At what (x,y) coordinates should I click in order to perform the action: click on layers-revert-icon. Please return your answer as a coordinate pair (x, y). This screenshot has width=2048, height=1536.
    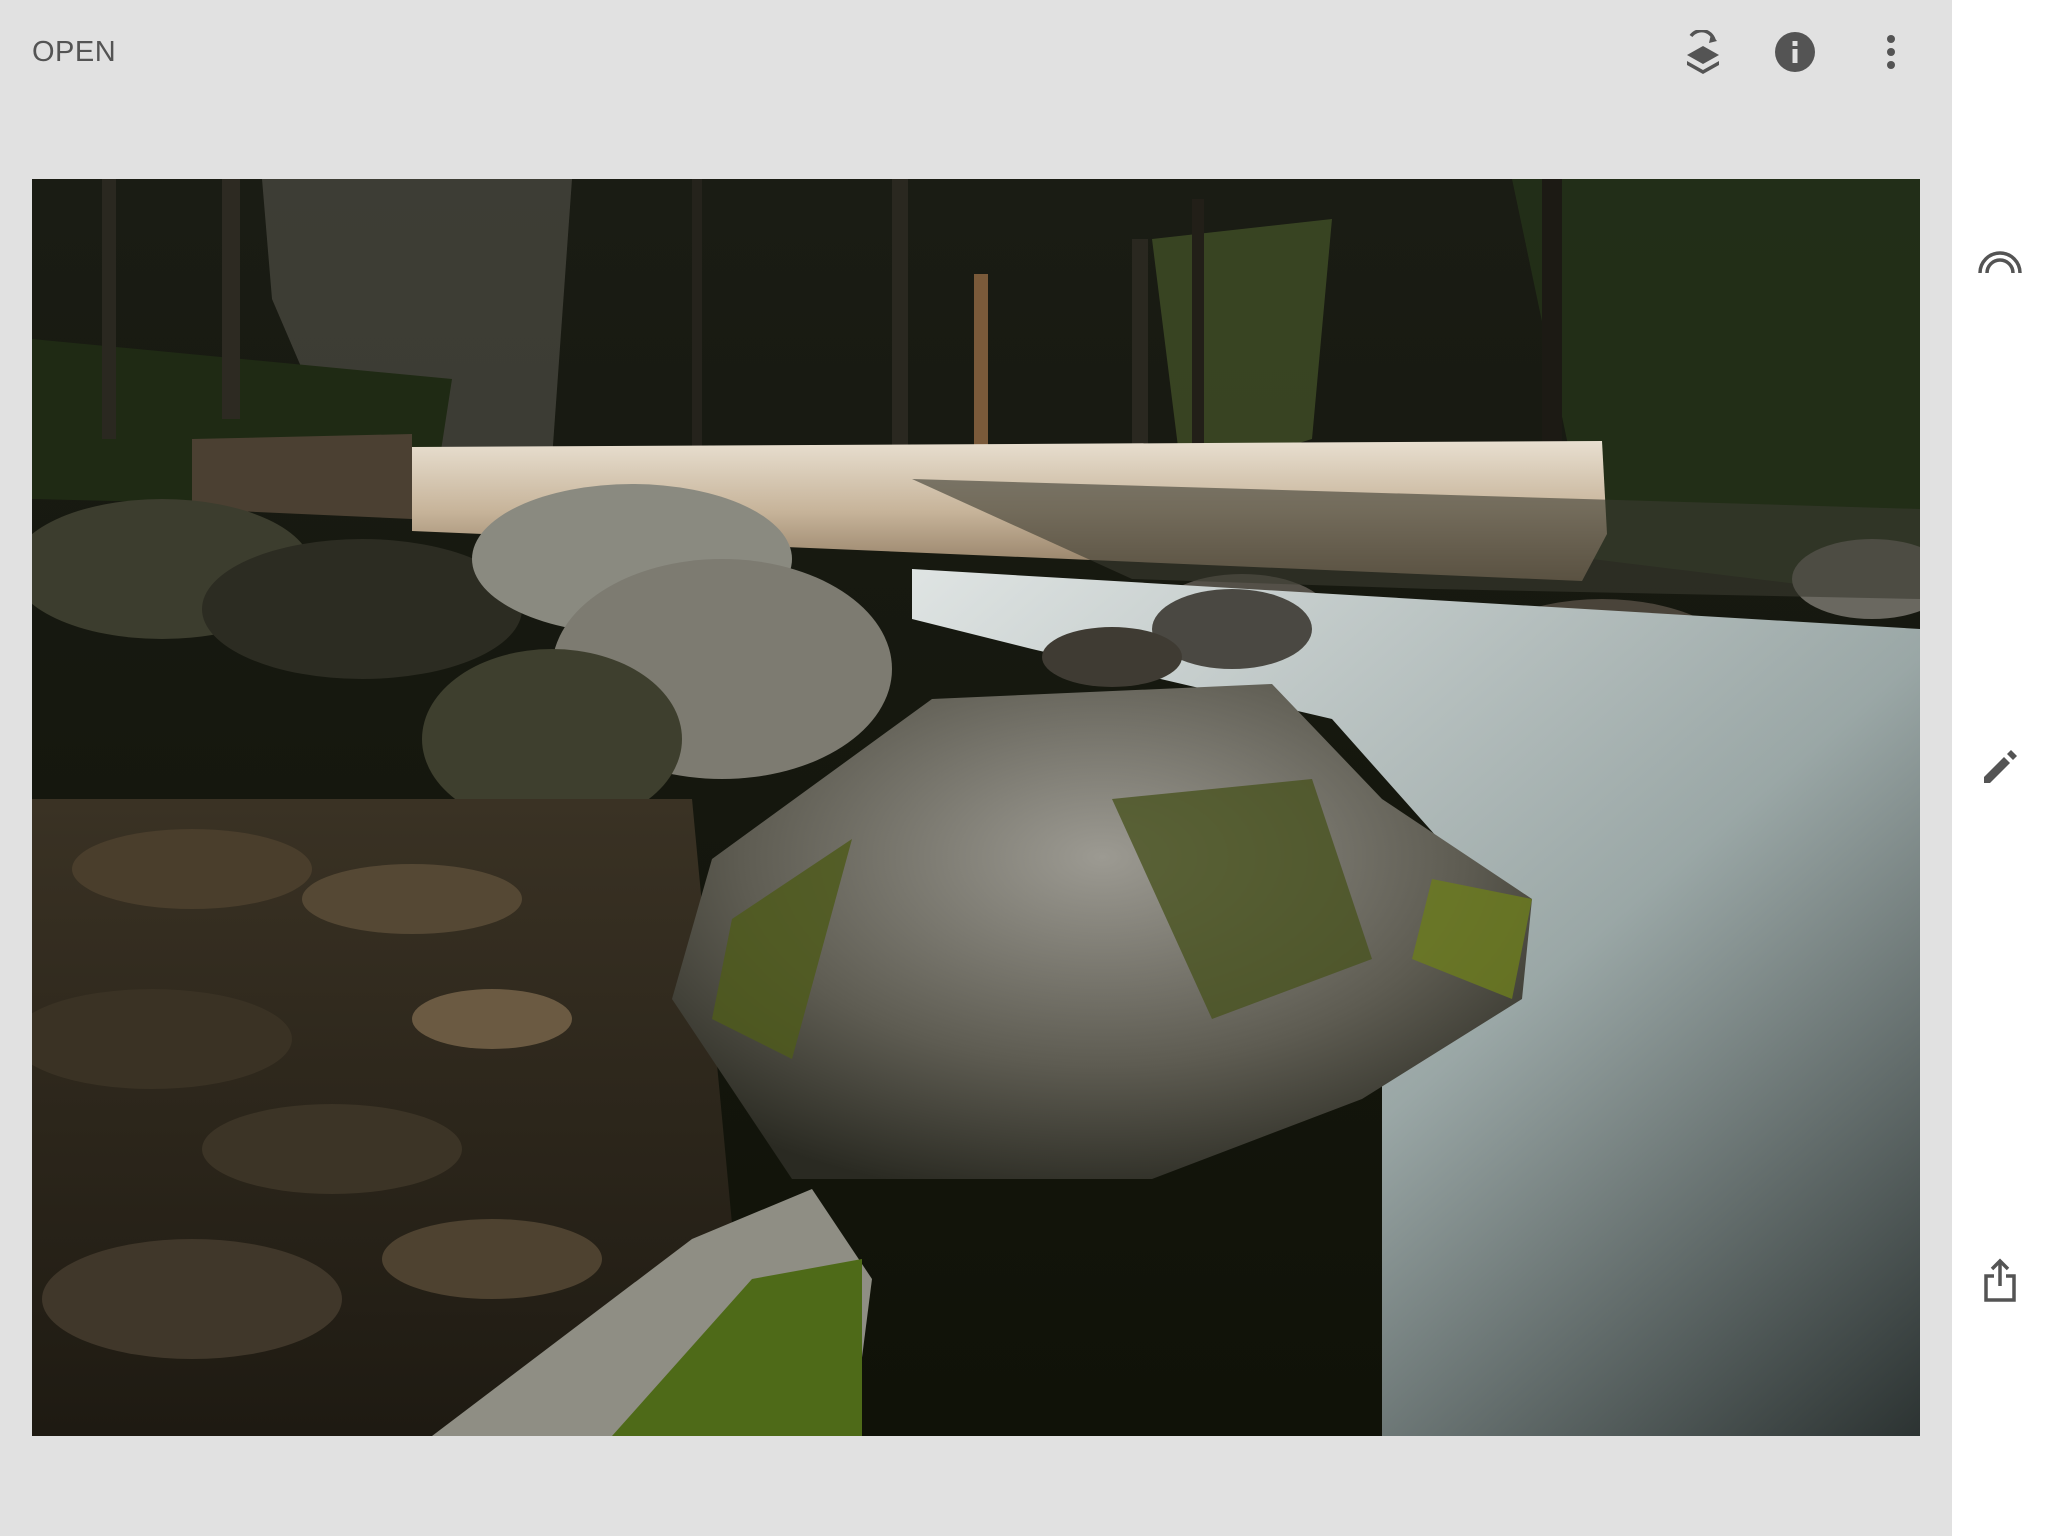
    Looking at the image, I should click on (1703, 52).